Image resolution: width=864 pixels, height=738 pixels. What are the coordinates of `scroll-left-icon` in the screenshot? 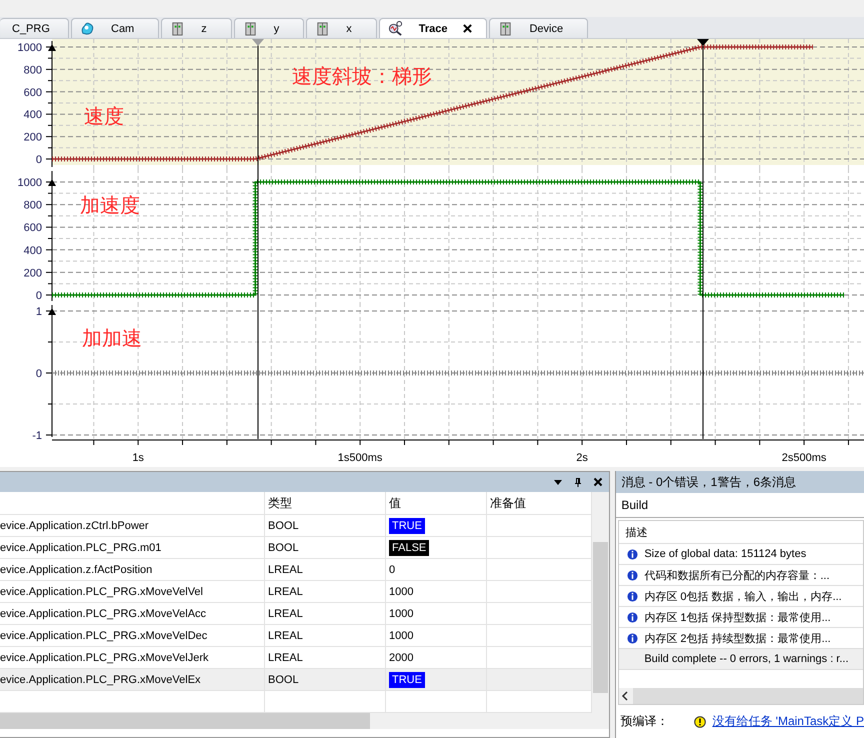 It's located at (626, 696).